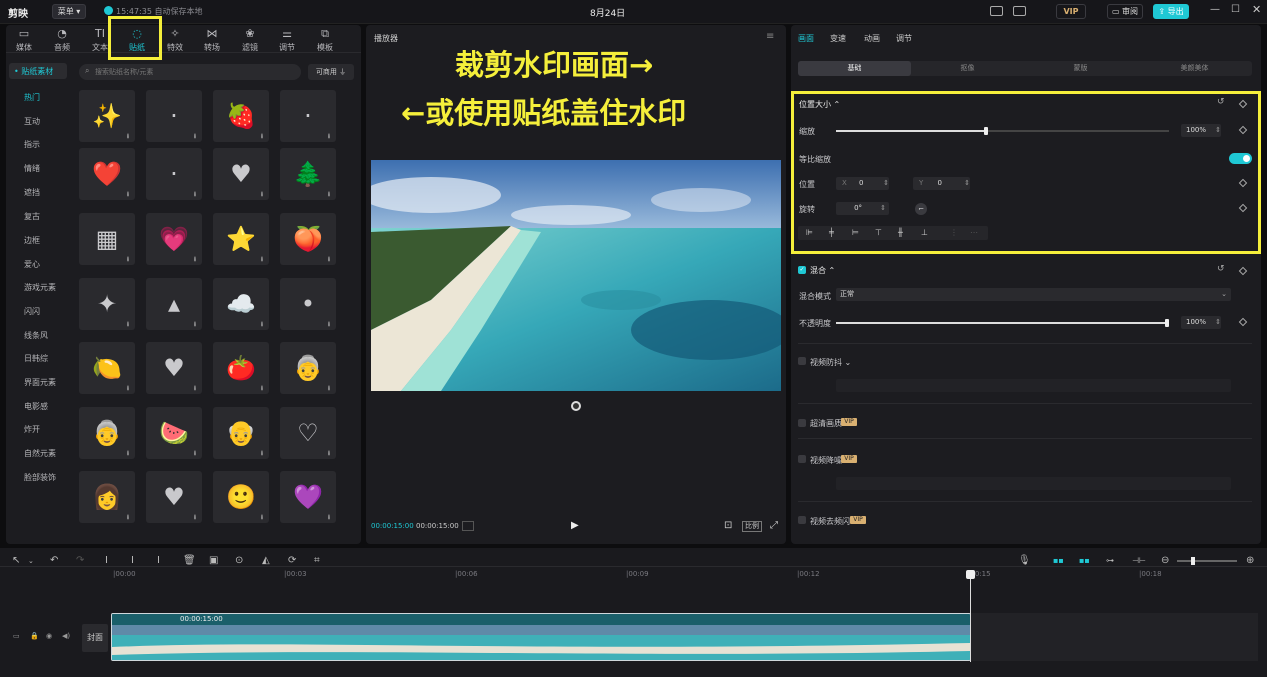 Image resolution: width=1267 pixels, height=677 pixels. I want to click on sticker-tile: 🍑 ⭳, so click(308, 239).